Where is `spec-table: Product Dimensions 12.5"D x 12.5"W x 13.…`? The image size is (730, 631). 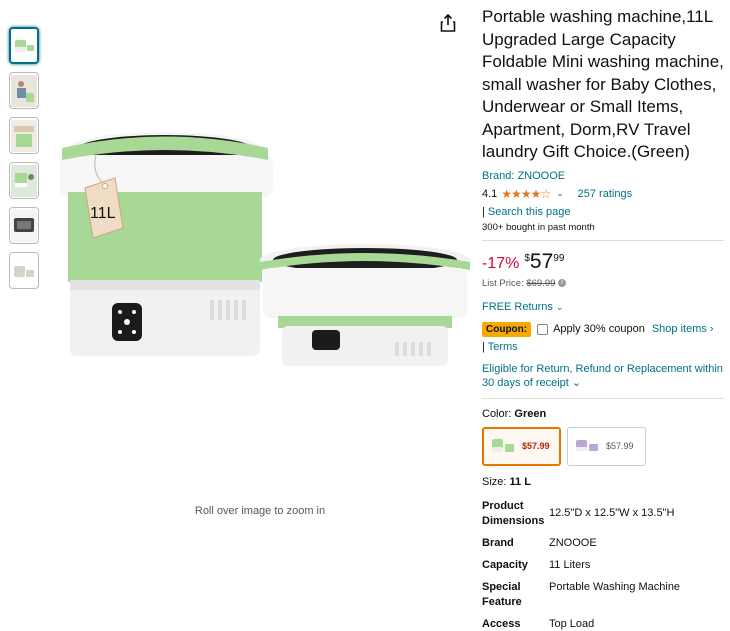
spec-table: Product Dimensions 12.5"D x 12.5"W x 13.… is located at coordinates (603, 565).